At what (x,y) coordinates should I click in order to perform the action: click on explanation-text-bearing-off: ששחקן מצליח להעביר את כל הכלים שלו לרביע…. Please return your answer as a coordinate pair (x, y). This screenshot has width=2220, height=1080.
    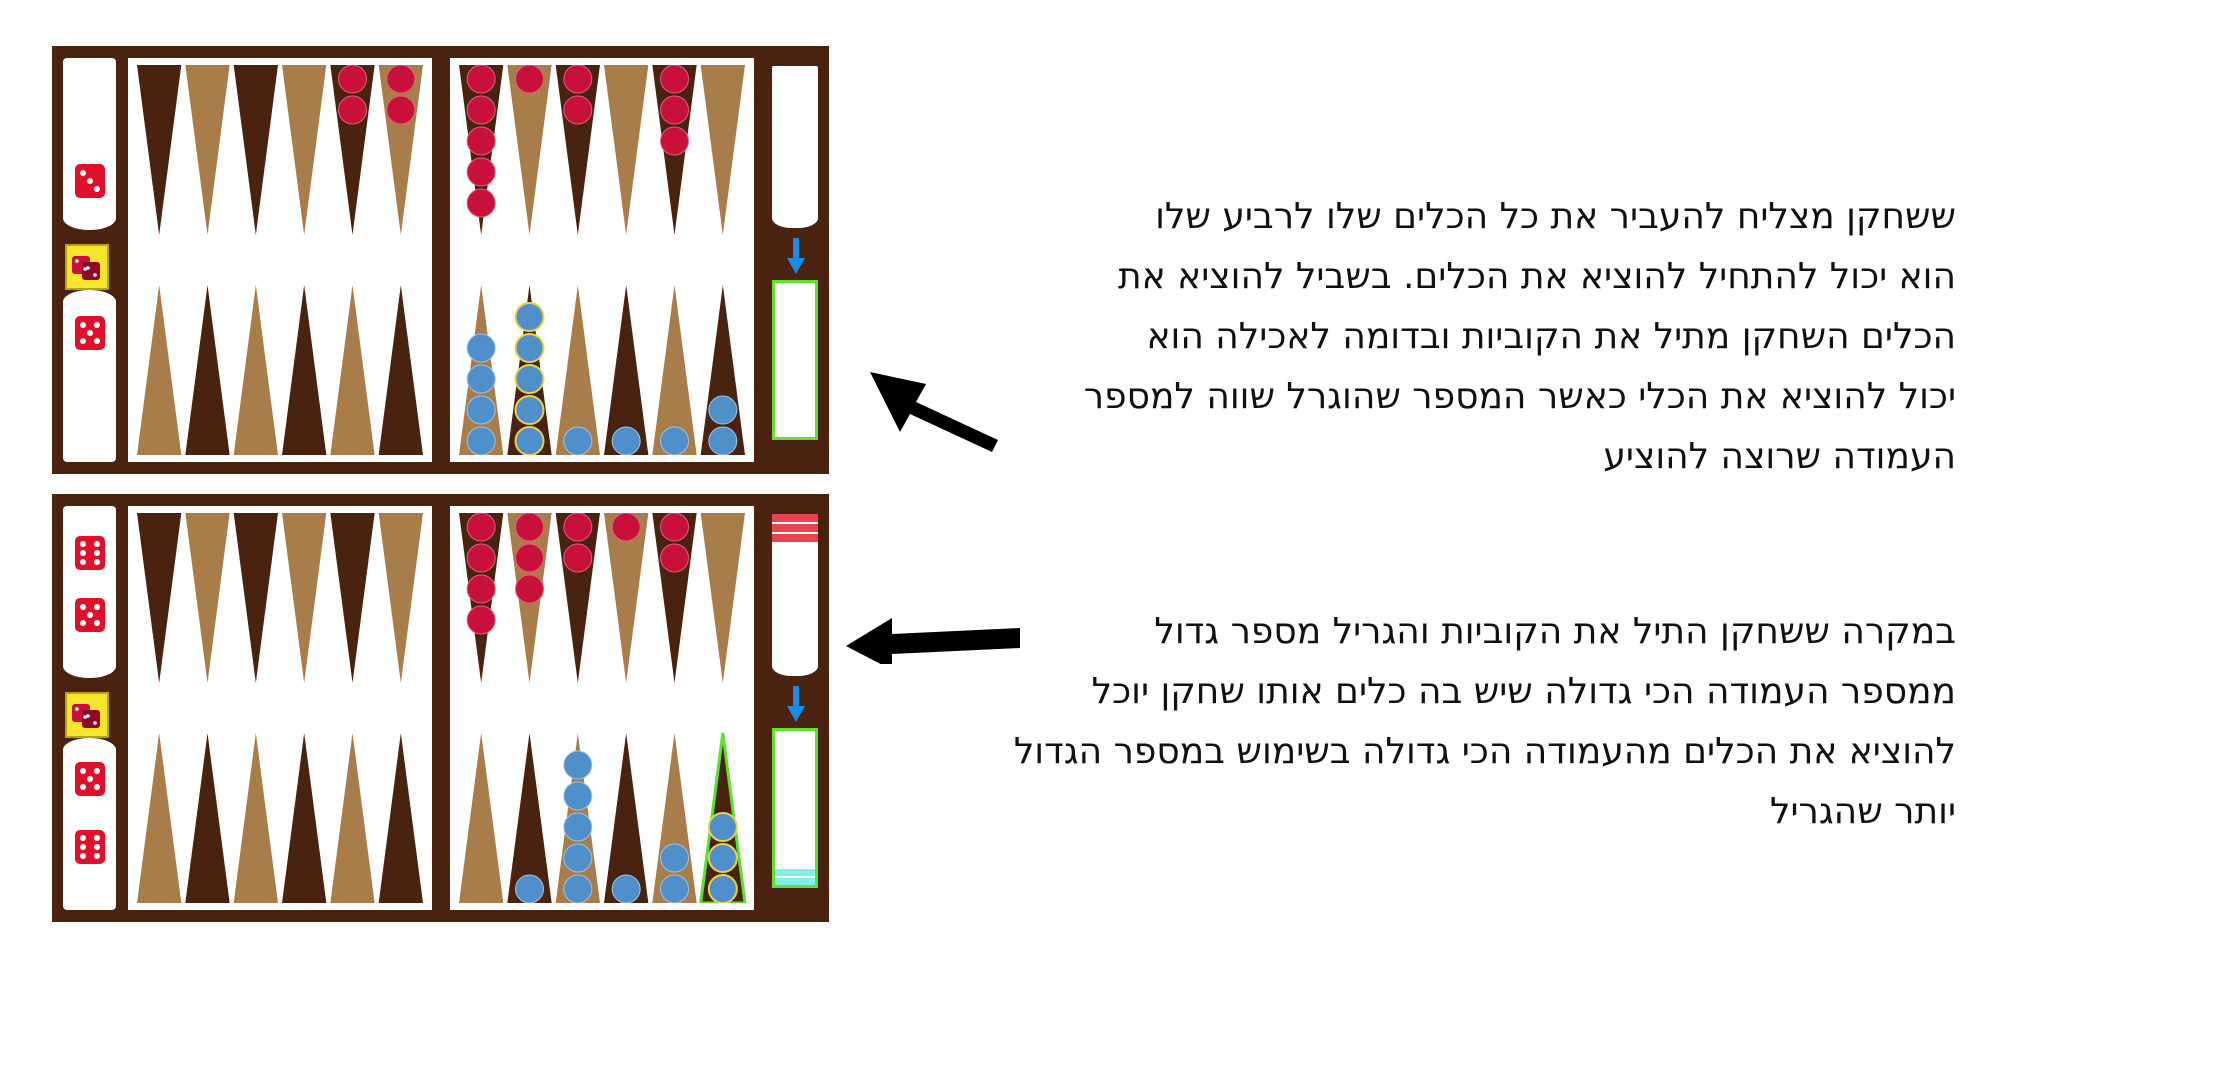
    Looking at the image, I should click on (1519, 336).